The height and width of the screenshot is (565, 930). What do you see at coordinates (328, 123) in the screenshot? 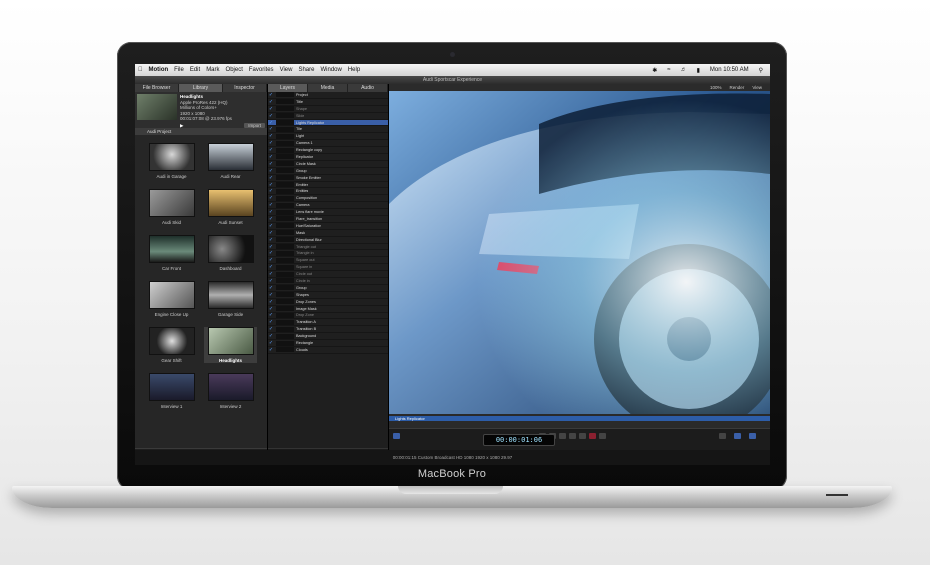
I see `layer-row: ✓ Lights Replicator` at bounding box center [328, 123].